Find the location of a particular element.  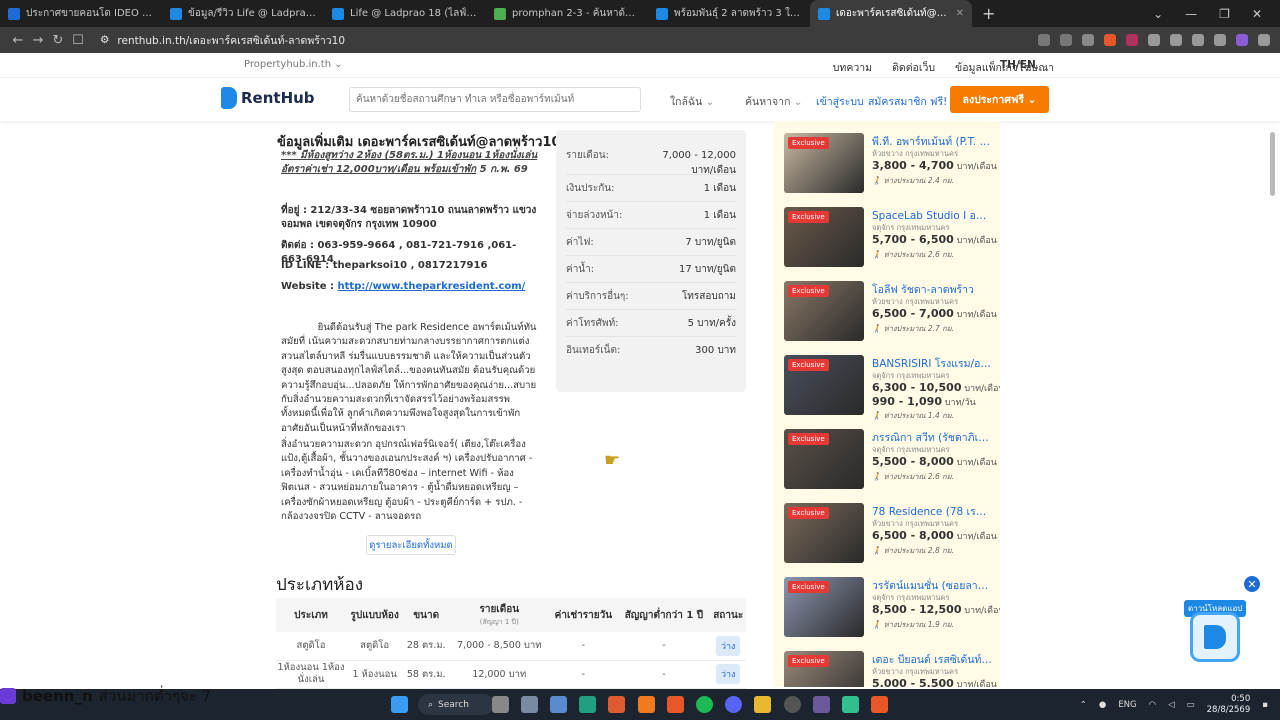

settings-icon is located at coordinates (529, 704).